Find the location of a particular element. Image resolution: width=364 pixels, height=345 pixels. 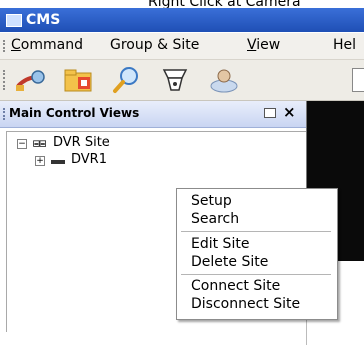

window-title: CMS is located at coordinates (43, 20).